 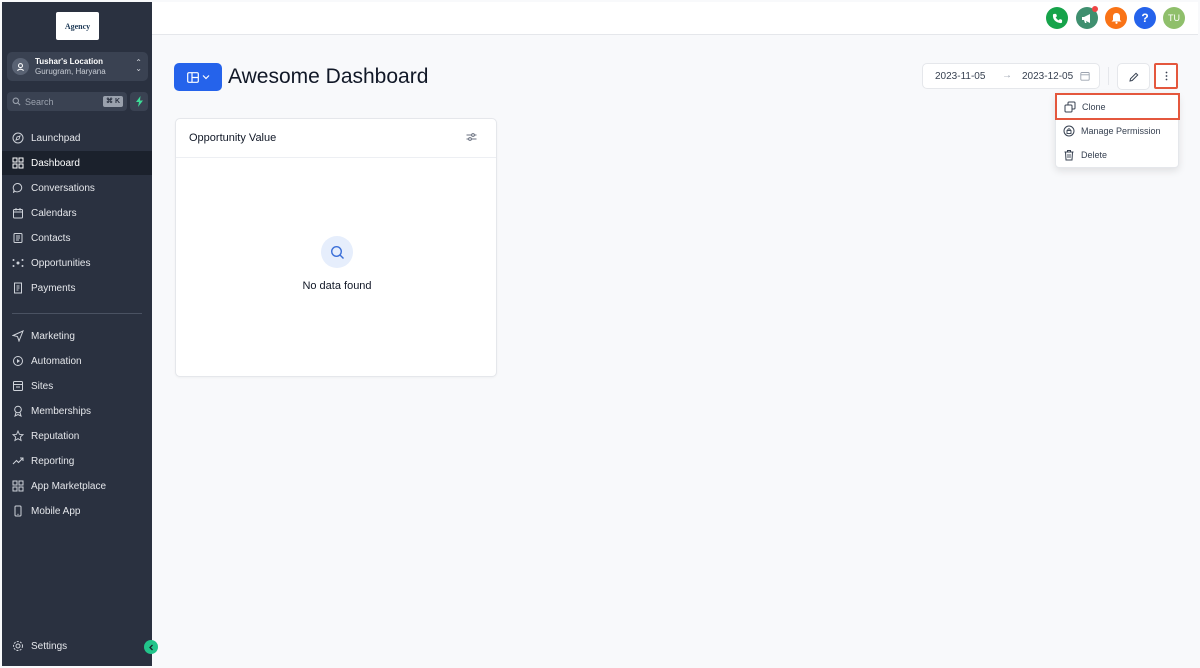 I want to click on trash-icon, so click(x=1069, y=154).